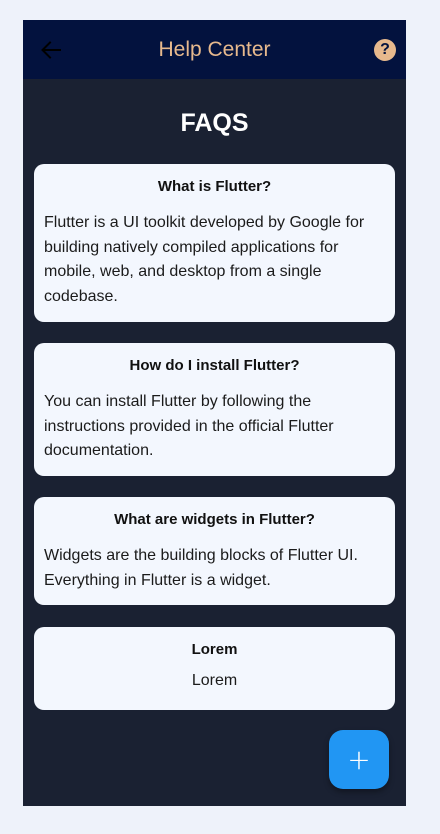 The width and height of the screenshot is (440, 834). I want to click on question-circle-icon: ?, so click(385, 50).